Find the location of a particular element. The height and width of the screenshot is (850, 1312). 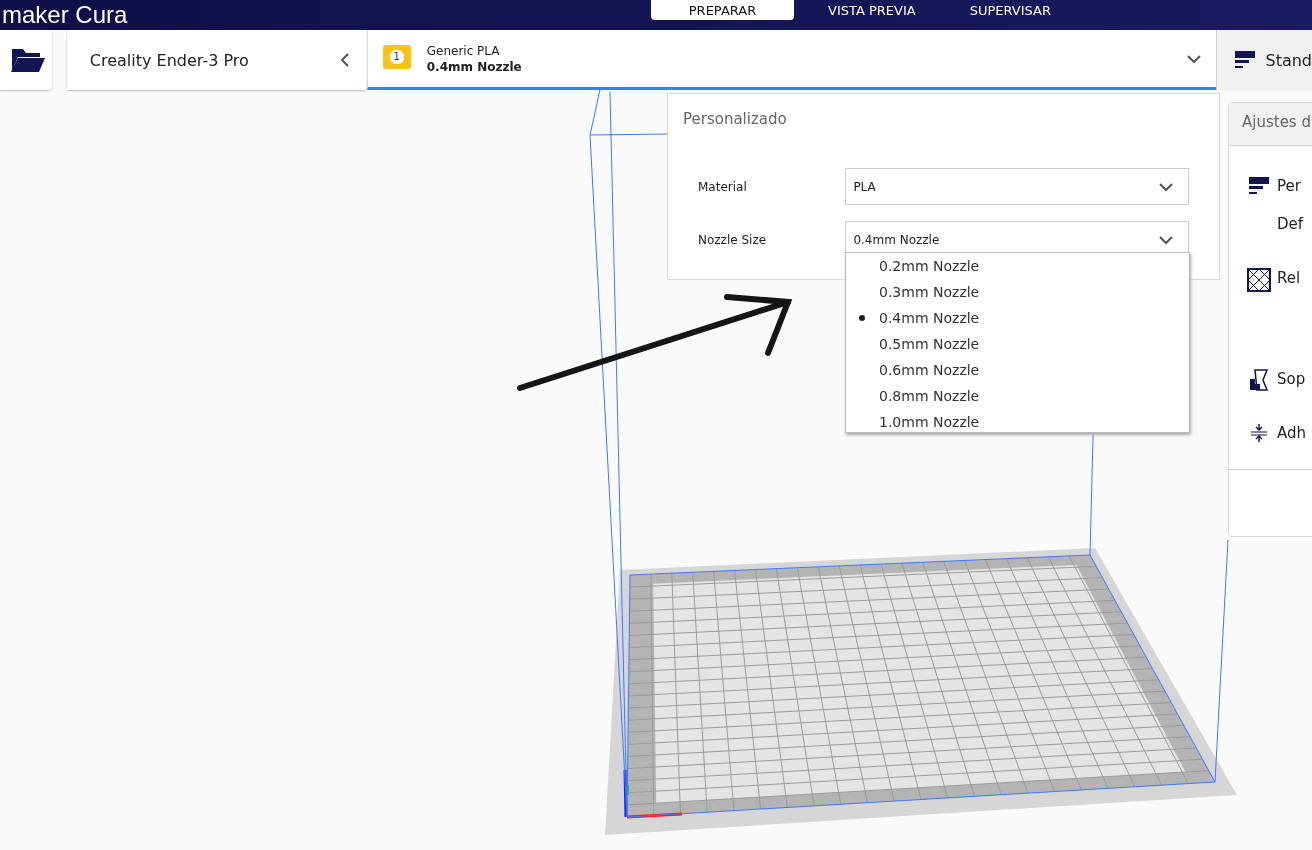

field-label: Nozzle Size is located at coordinates (733, 239).